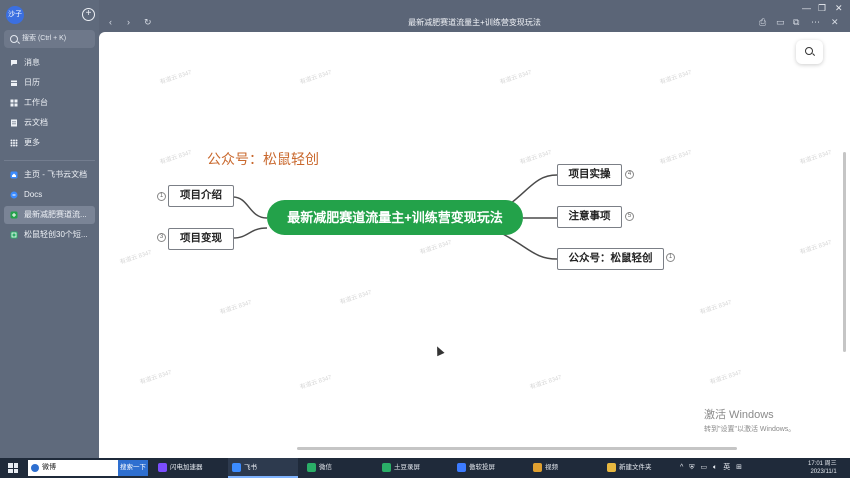 Image resolution: width=850 pixels, height=478 pixels. What do you see at coordinates (49, 143) in the screenshot?
I see `sidebar-item-more: 更多` at bounding box center [49, 143].